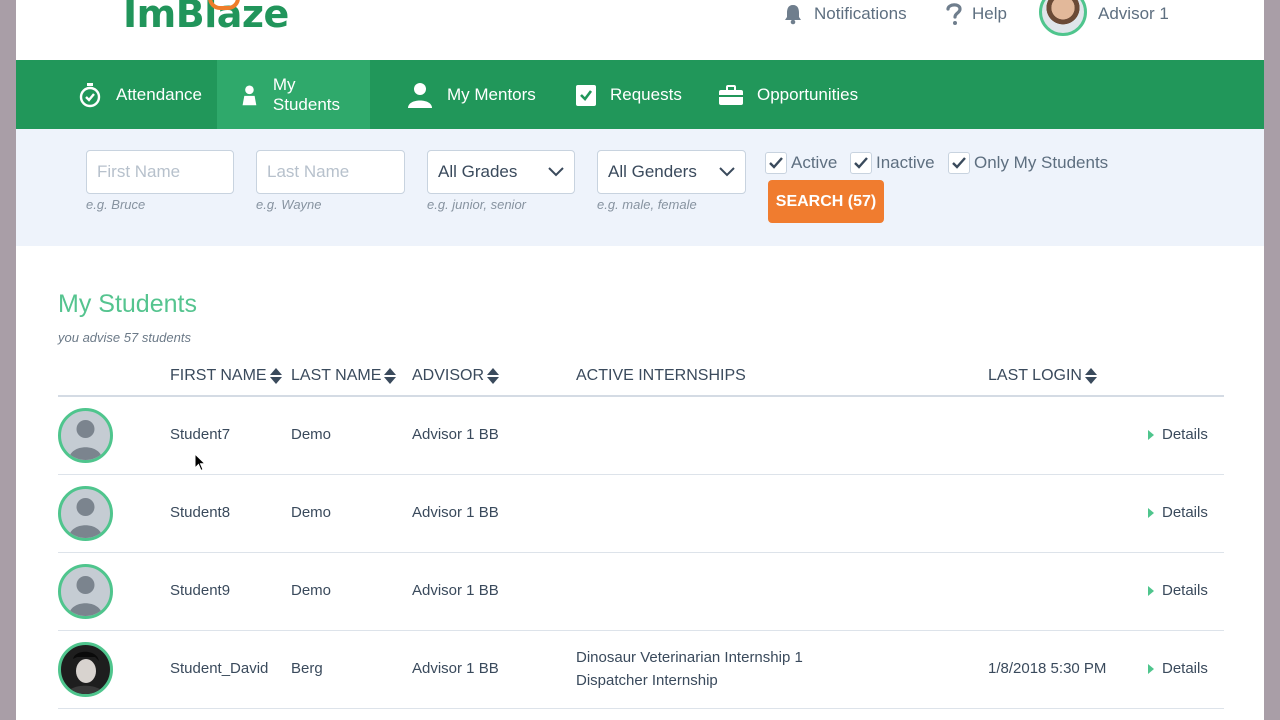  Describe the element at coordinates (478, 171) in the screenshot. I see `grades-value: All Grades` at that location.